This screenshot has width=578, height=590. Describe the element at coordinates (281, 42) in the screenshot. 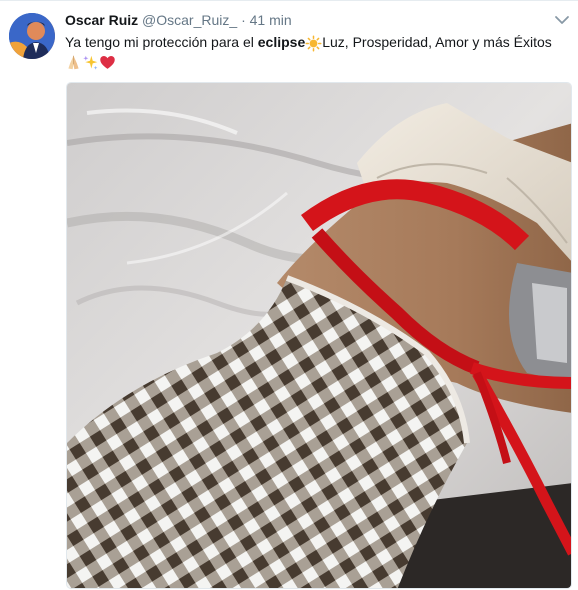

I see `tweet-text-bold: eclipse` at that location.